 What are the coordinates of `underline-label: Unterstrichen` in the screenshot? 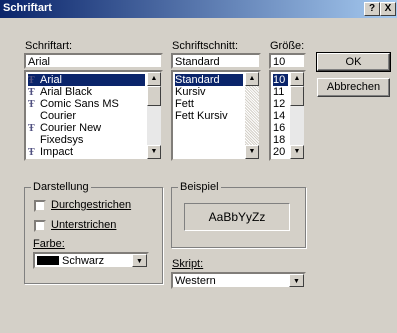 It's located at (83, 225).